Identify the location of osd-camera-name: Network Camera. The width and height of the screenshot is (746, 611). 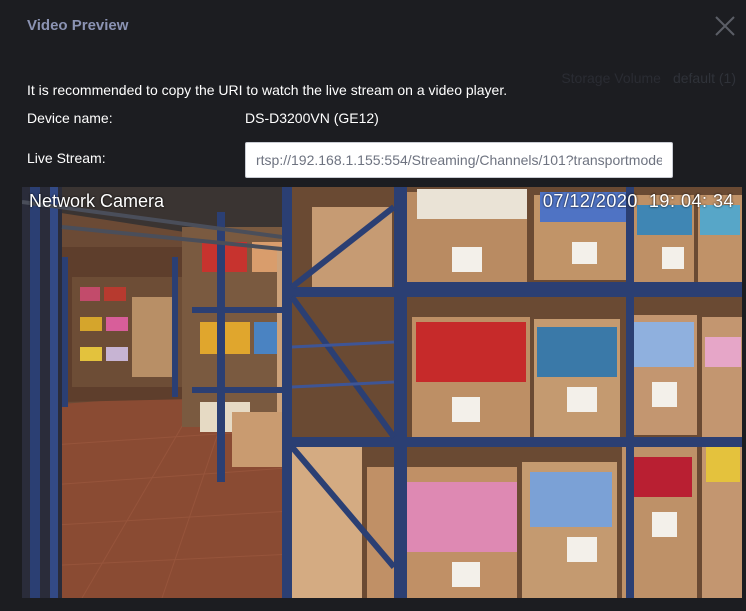
(97, 201).